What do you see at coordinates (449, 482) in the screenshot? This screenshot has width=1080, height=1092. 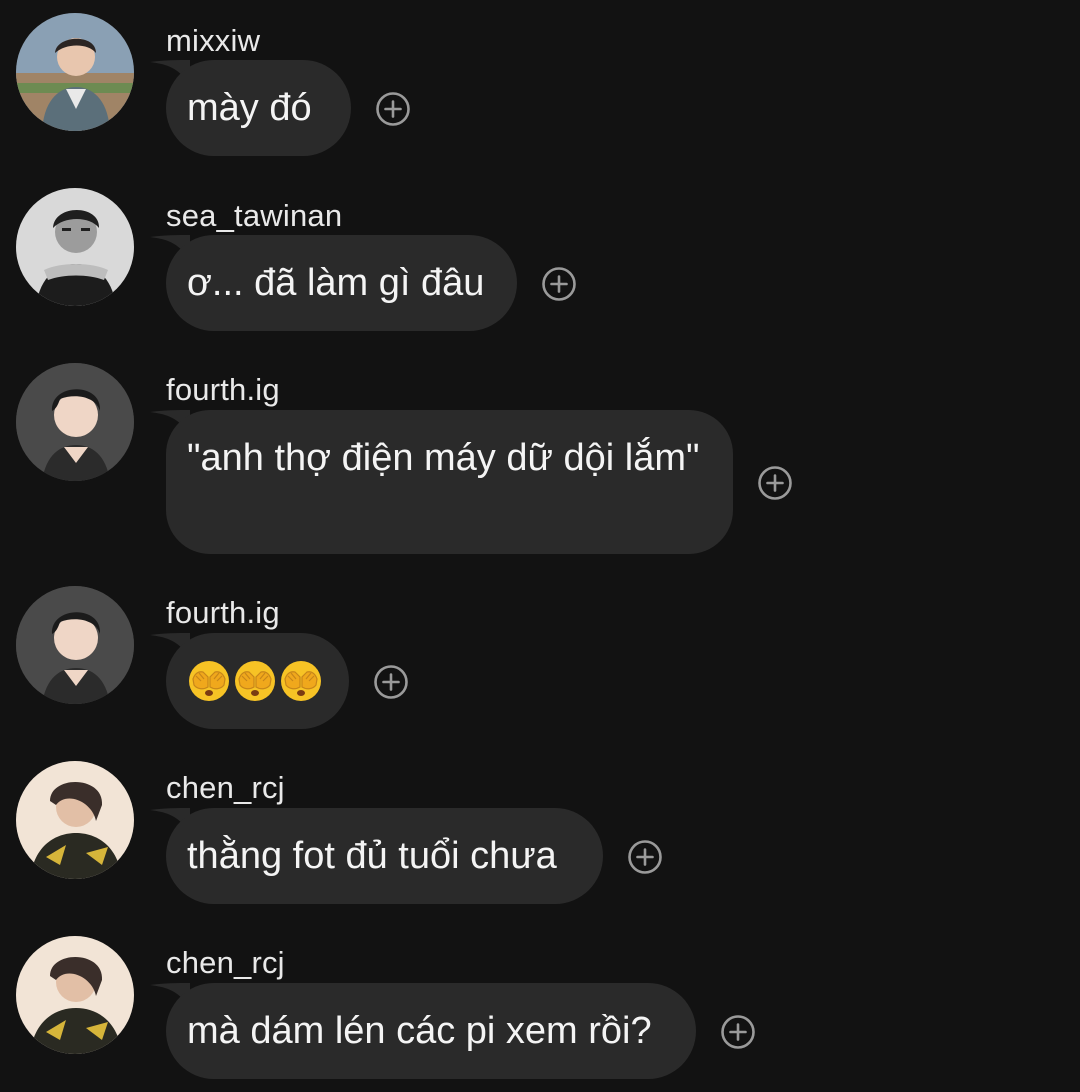 I see `message-bubble: "anh thợ điện máy dữ dội lắm"` at bounding box center [449, 482].